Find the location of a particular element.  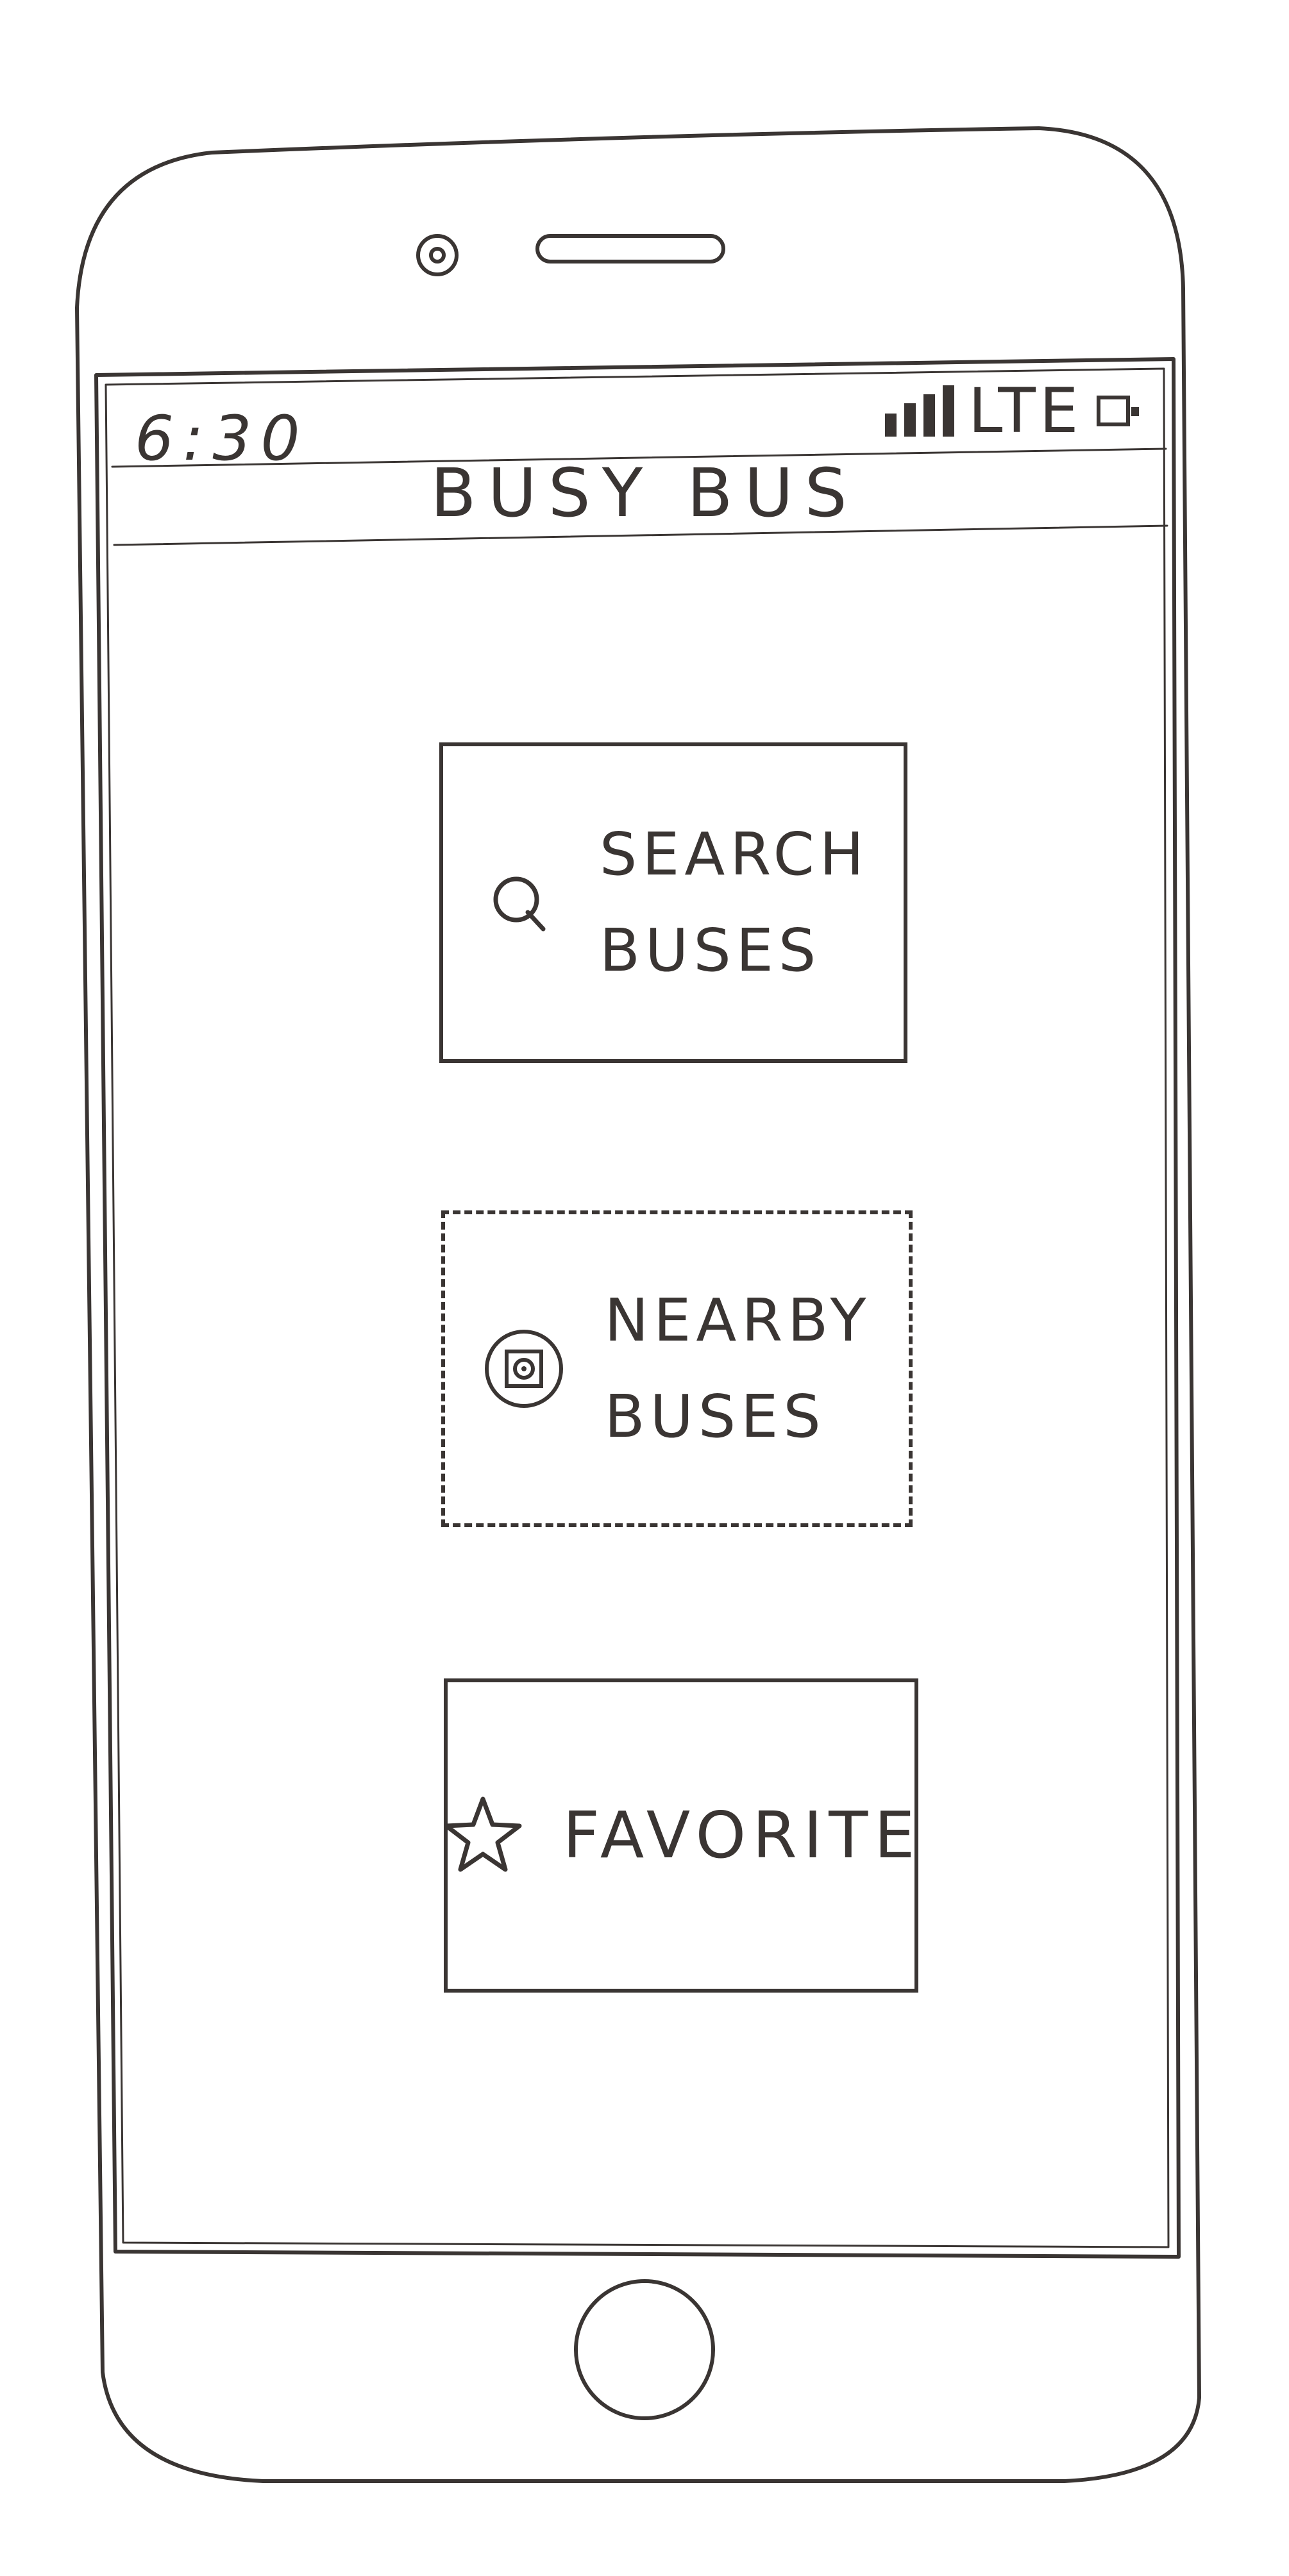

status-indicators: LTE is located at coordinates (1012, 411).